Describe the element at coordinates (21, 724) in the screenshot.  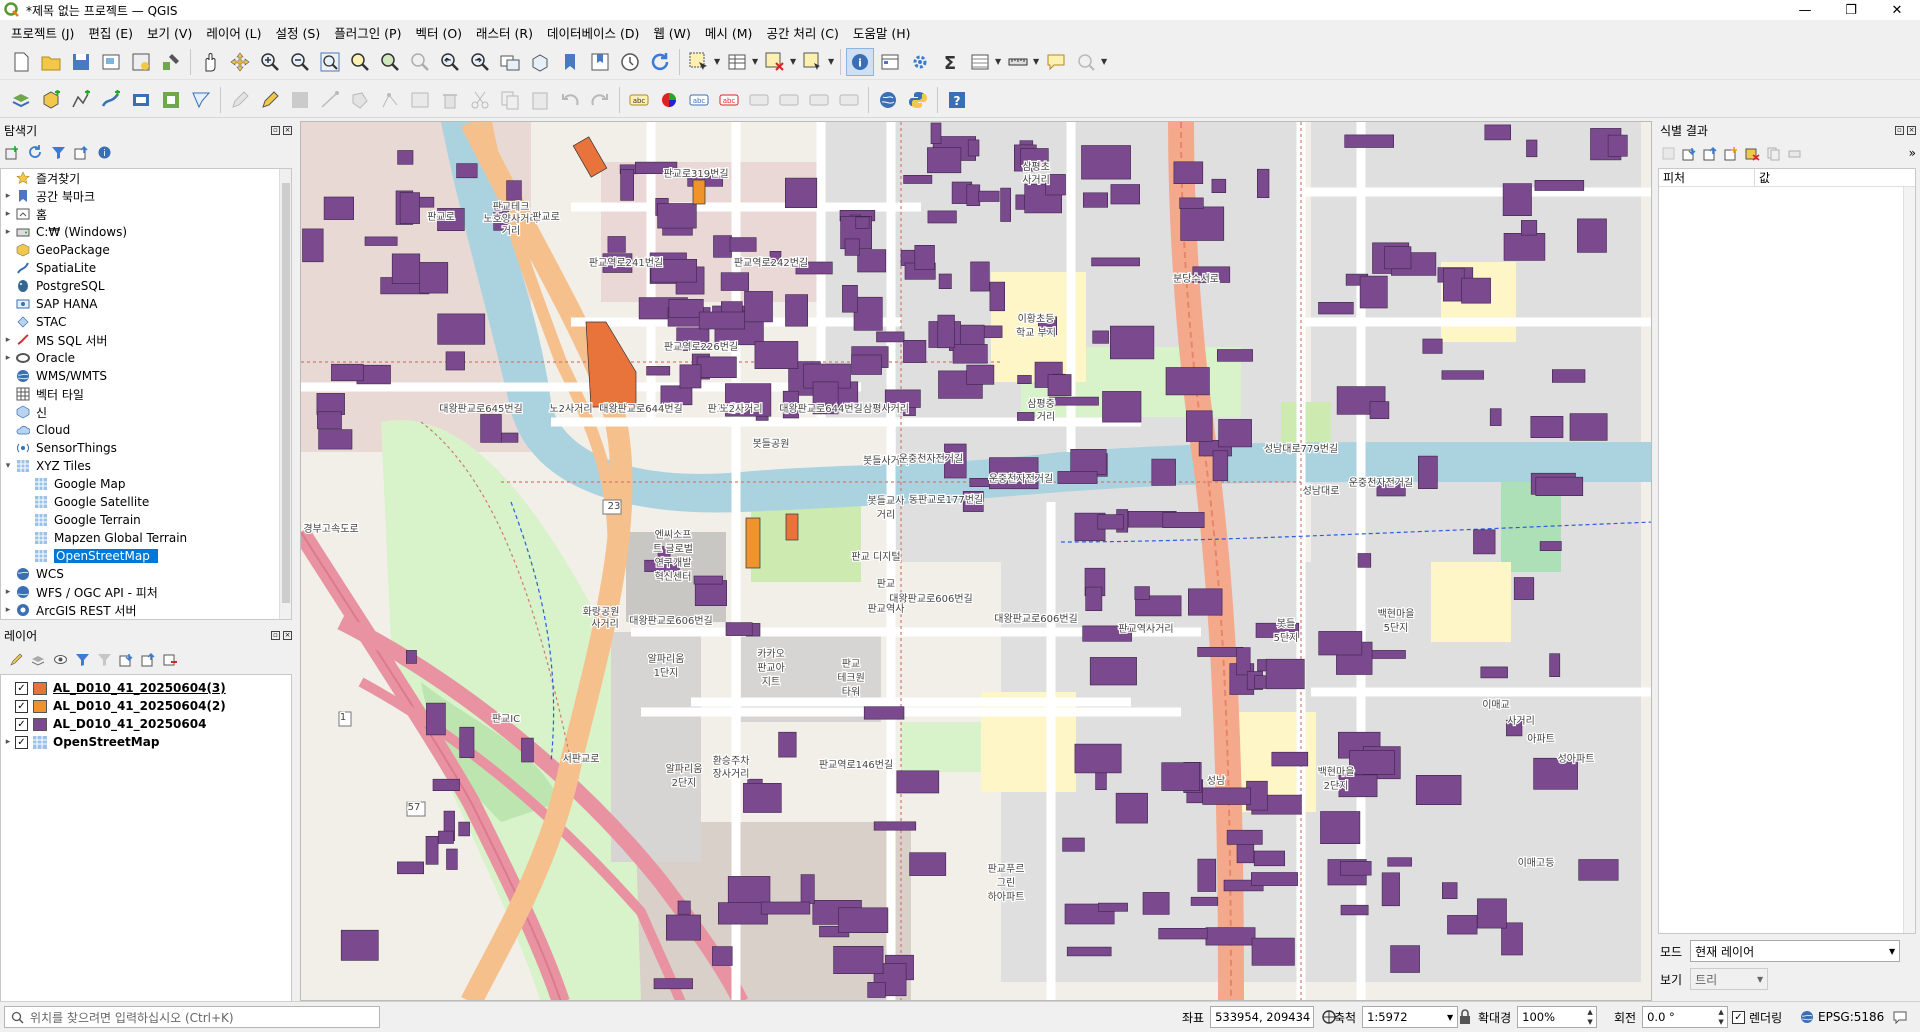
I see `layer-visibility-checkbox: ✓` at that location.